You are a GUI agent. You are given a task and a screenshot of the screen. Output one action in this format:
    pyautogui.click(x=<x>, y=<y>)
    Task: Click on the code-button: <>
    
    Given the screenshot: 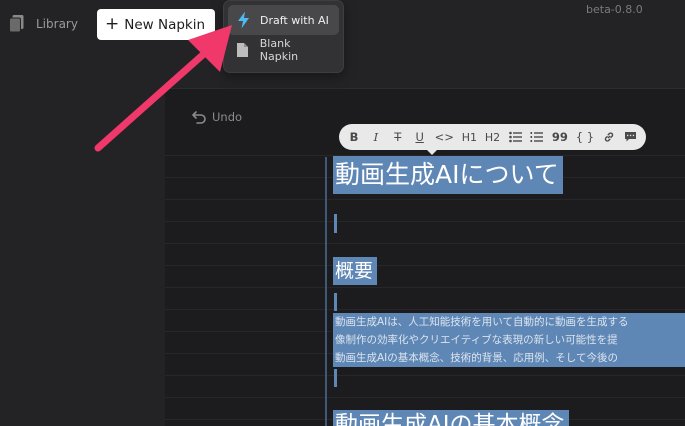 What is the action you would take?
    pyautogui.click(x=444, y=137)
    